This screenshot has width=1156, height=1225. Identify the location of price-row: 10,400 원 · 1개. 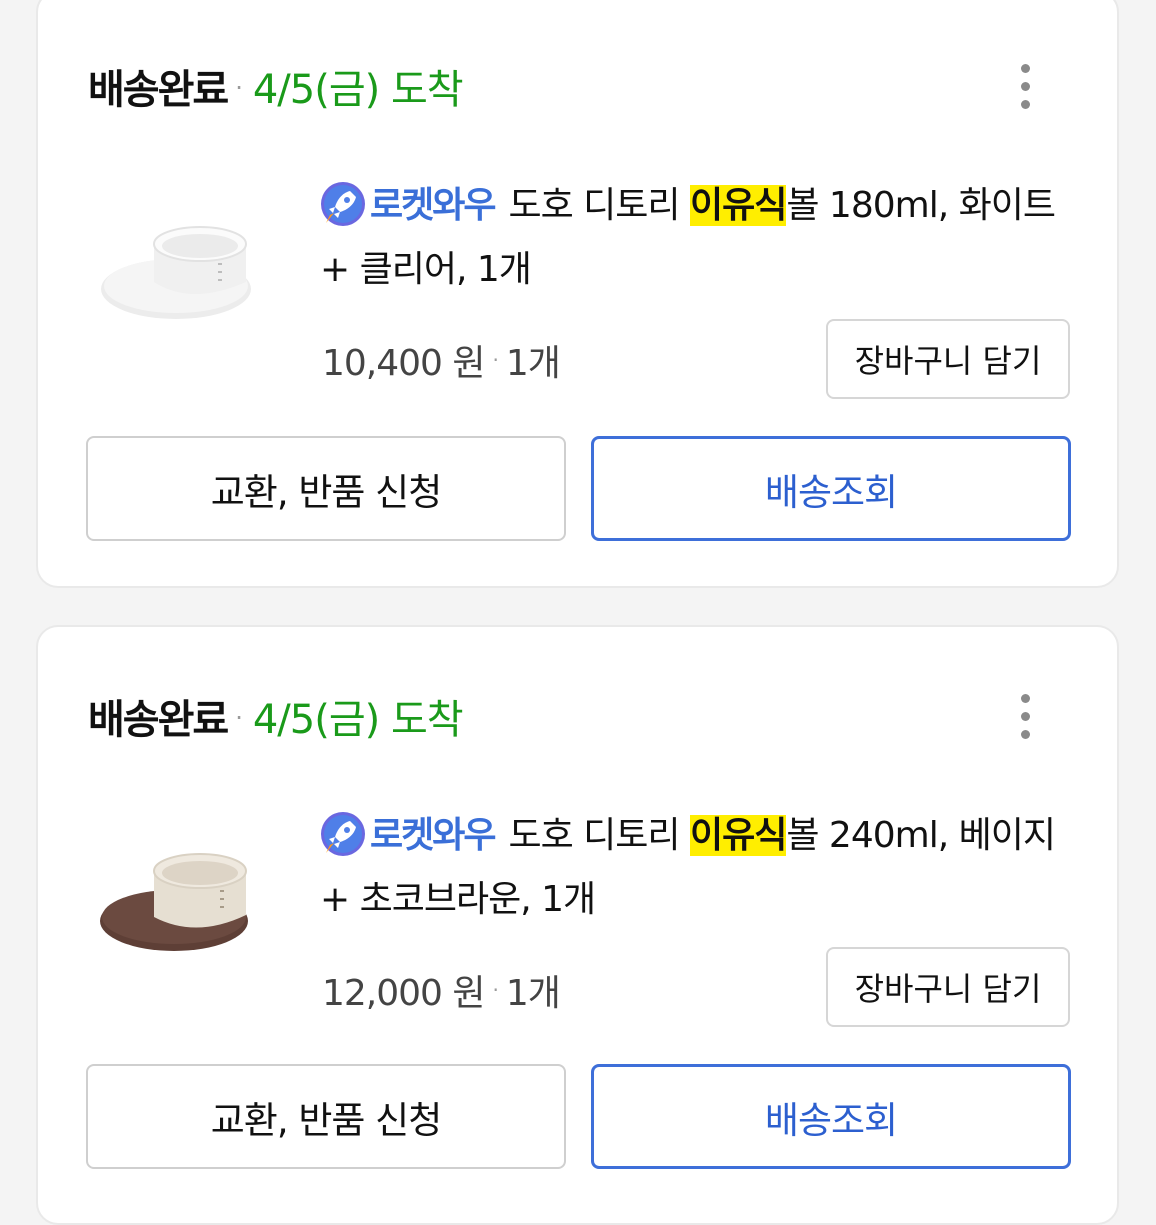
(441, 360).